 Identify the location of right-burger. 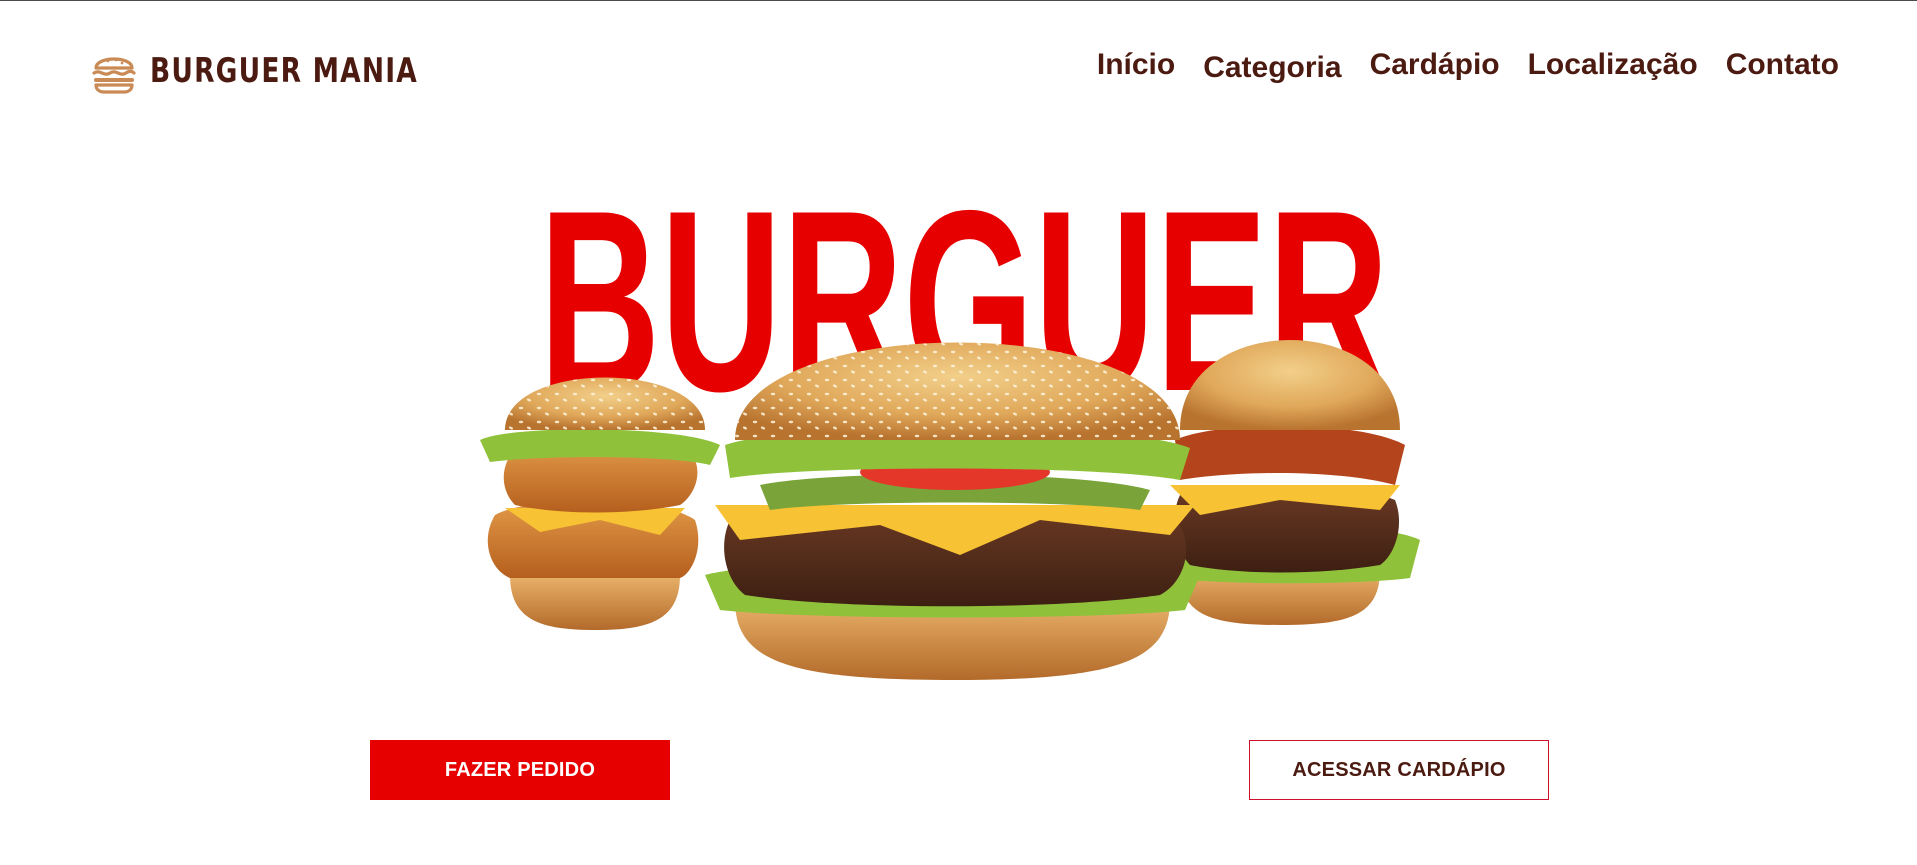
(1290, 482).